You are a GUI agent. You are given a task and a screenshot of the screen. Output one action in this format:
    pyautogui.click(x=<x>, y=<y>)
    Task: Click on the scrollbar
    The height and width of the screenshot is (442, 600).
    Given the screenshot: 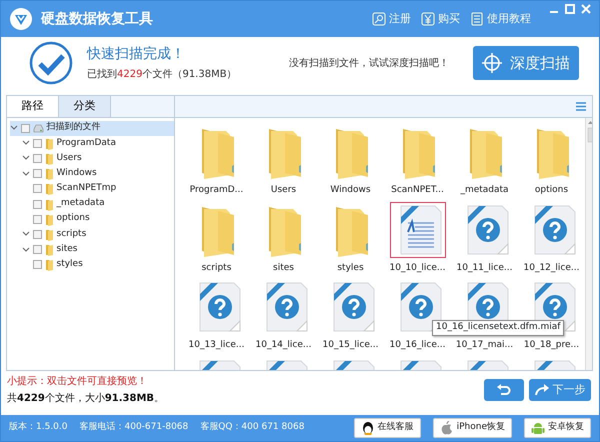 What is the action you would take?
    pyautogui.click(x=588, y=244)
    